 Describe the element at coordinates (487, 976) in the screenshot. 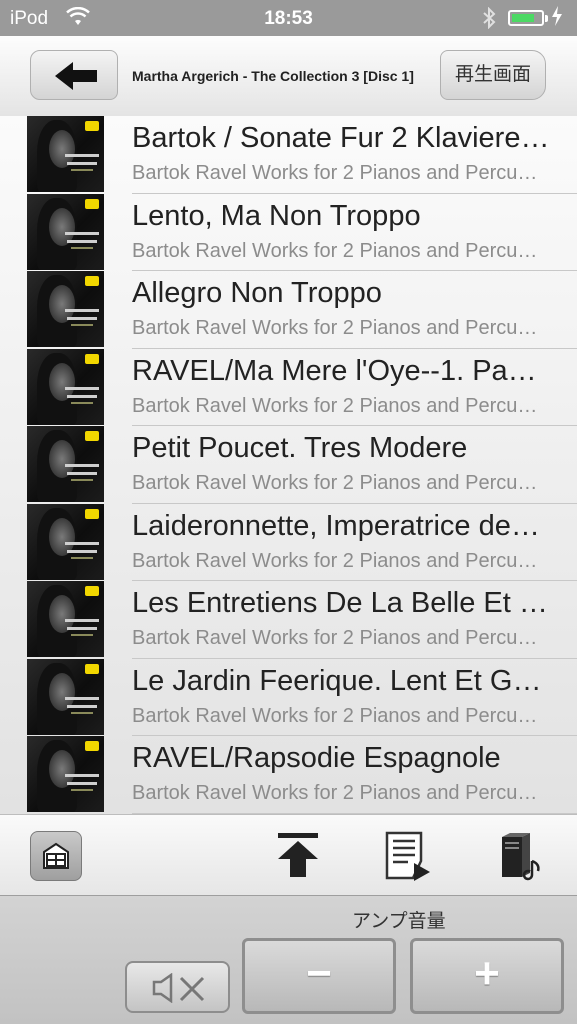

I see `volume-up-button: +` at that location.